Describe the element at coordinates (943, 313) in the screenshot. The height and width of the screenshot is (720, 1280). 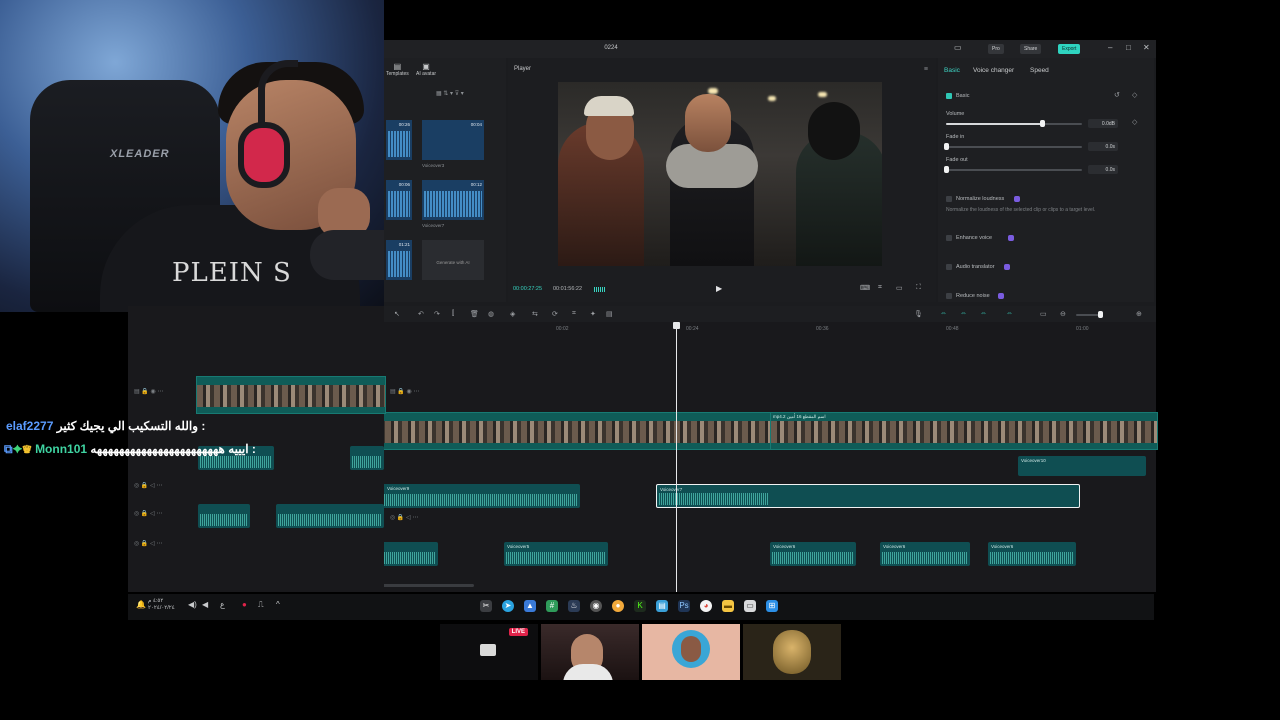
I see `link-icon: ⇔` at that location.